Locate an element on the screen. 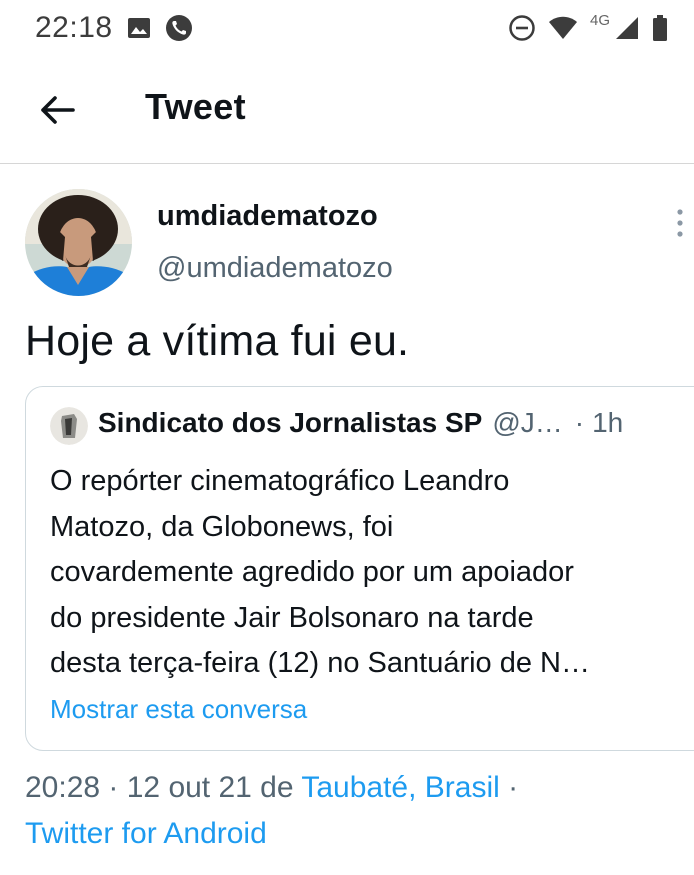 The image size is (694, 875). display-name: umdiadematozo is located at coordinates (267, 216).